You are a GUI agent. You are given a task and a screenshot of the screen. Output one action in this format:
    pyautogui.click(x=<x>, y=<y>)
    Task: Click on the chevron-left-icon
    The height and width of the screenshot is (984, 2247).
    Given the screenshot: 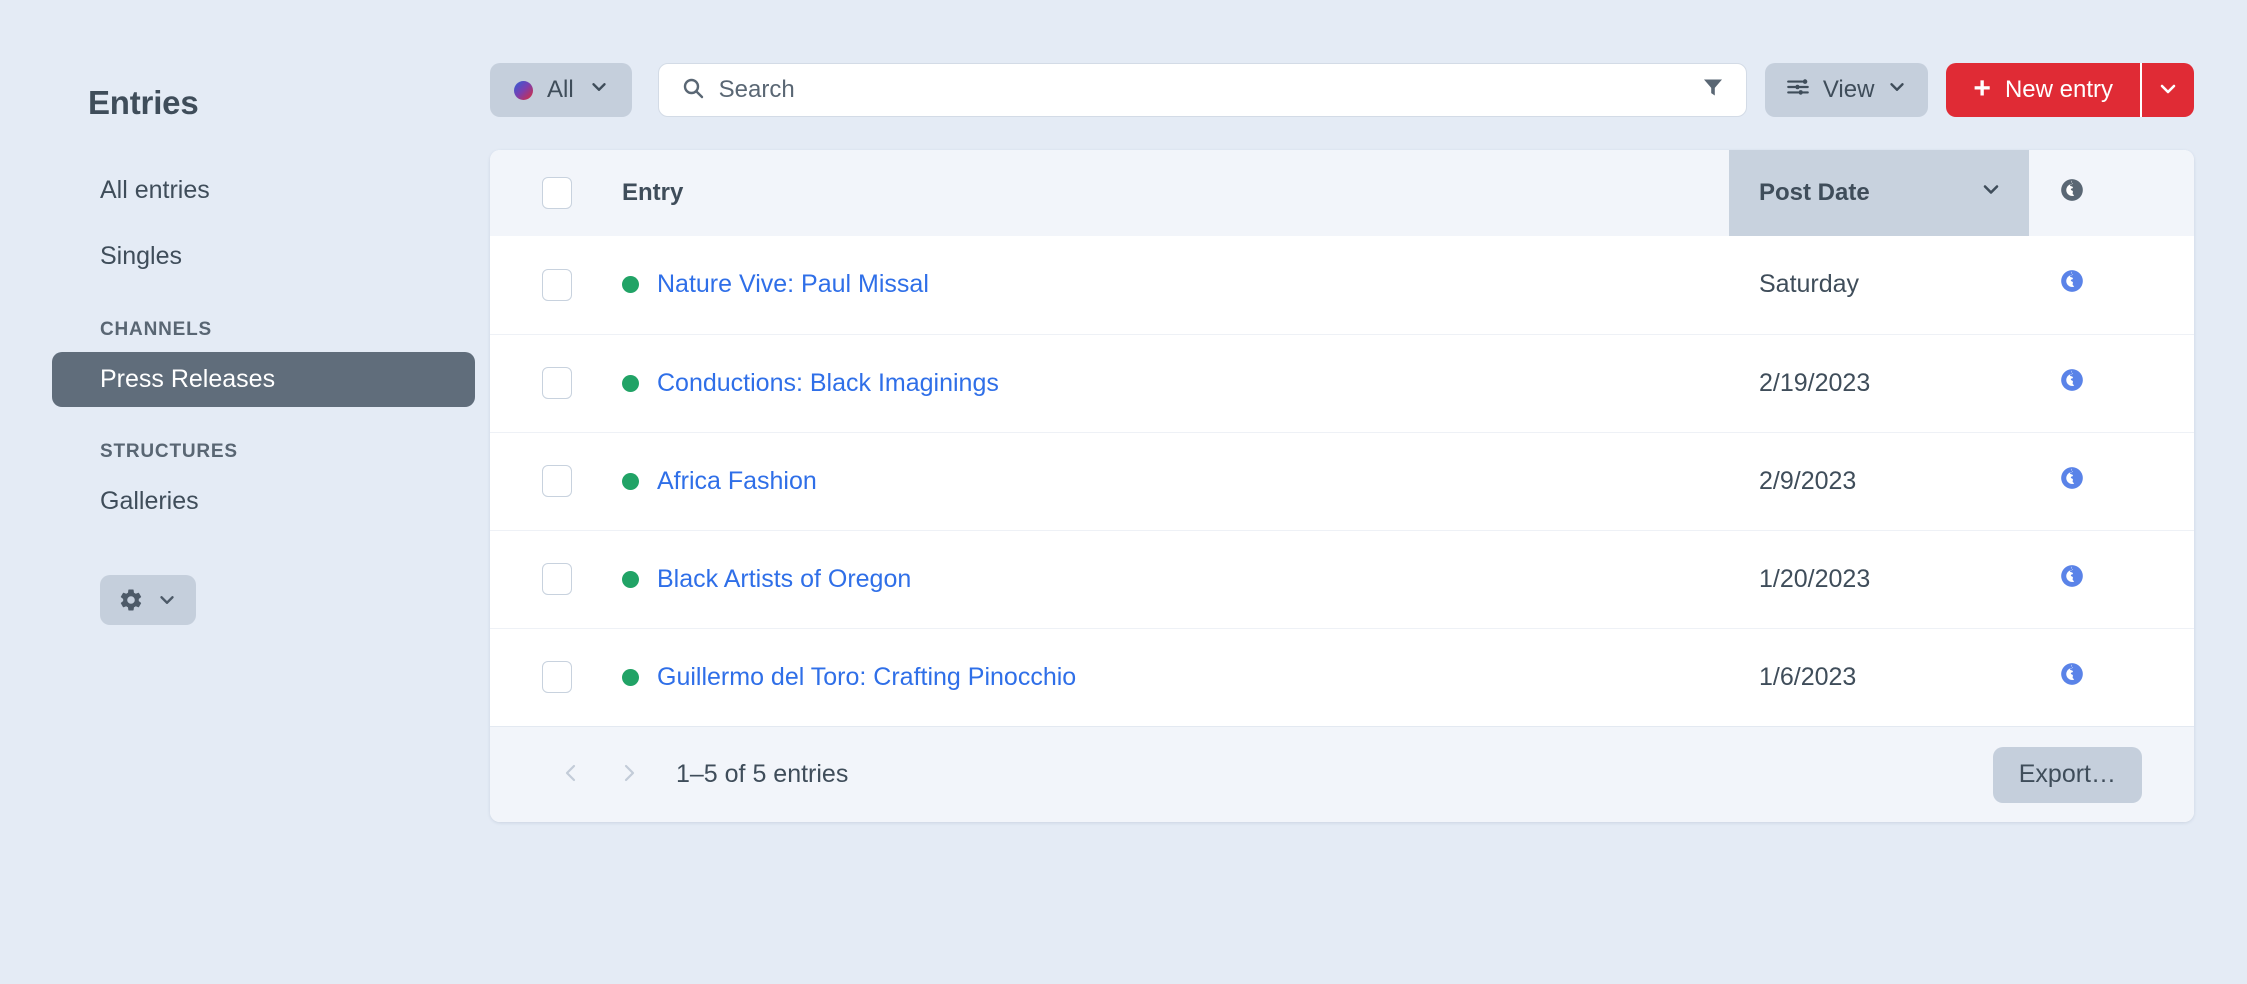 What is the action you would take?
    pyautogui.click(x=571, y=774)
    